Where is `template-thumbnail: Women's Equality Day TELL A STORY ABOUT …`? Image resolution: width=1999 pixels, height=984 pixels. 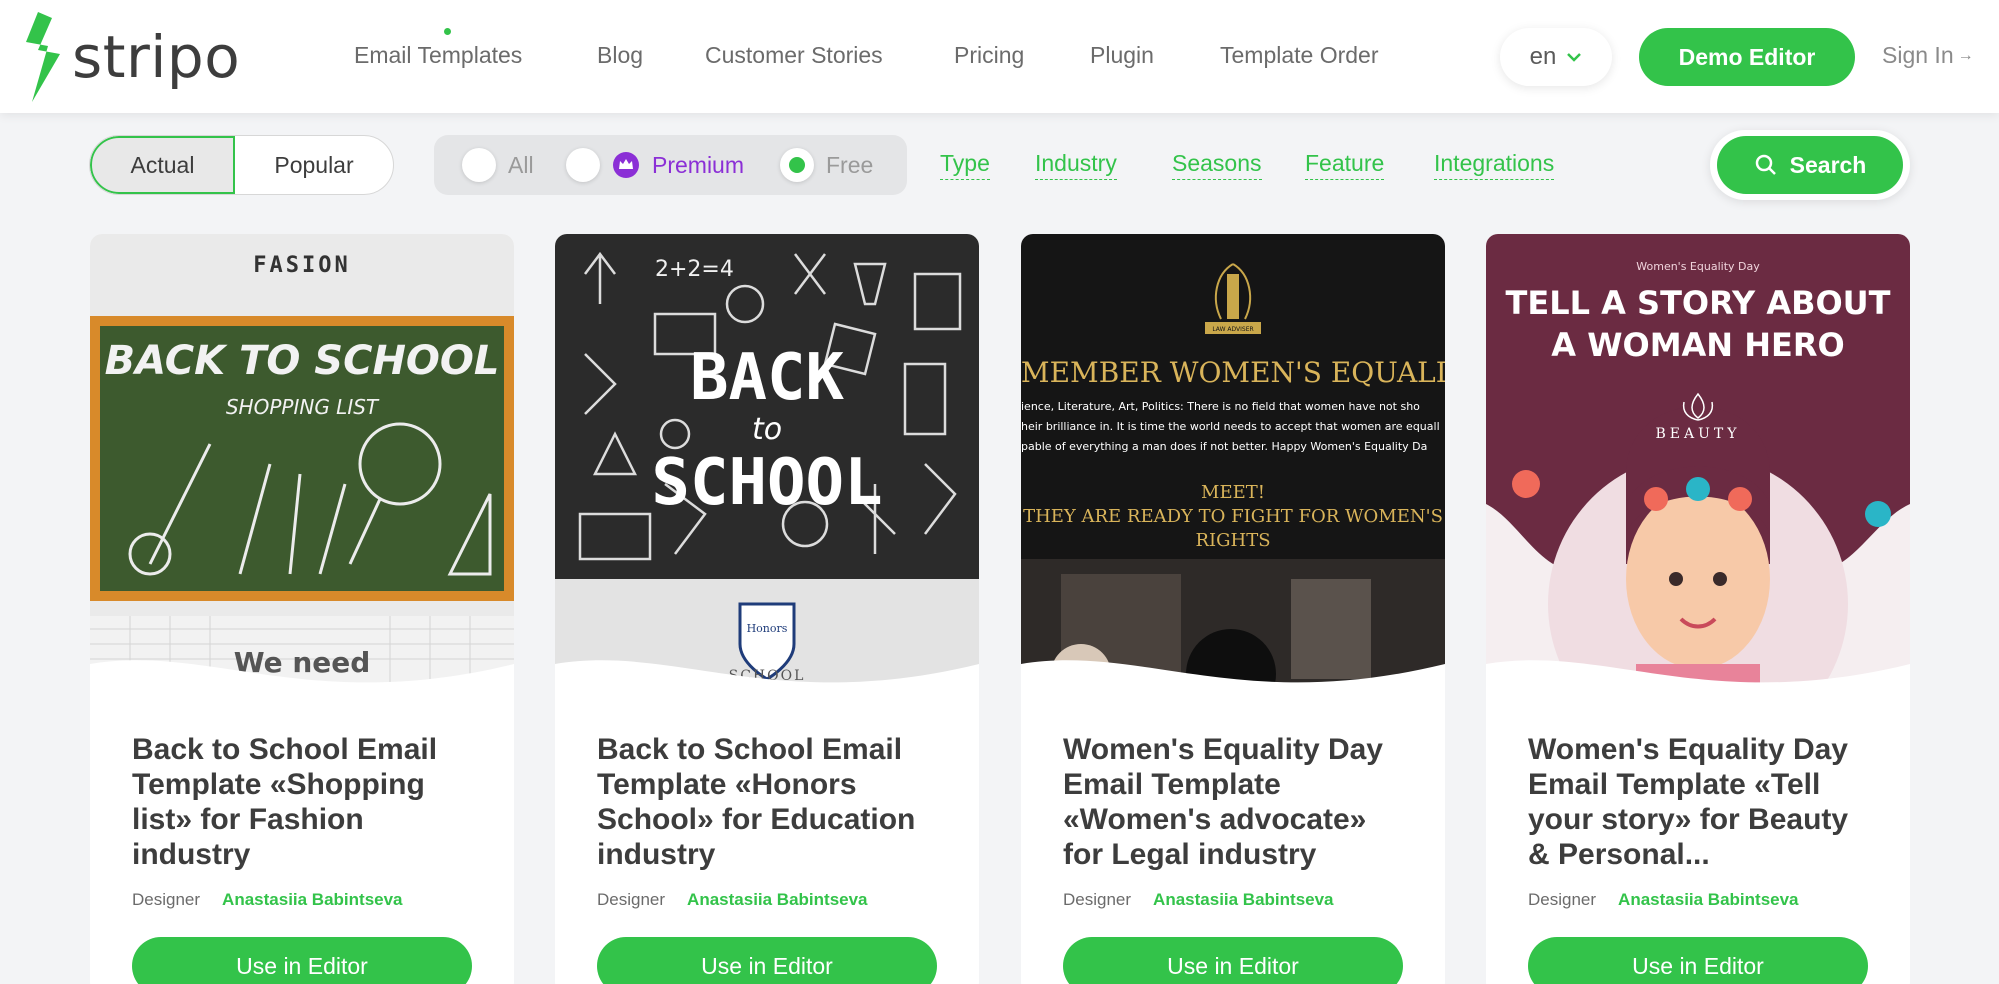
template-thumbnail: Women's Equality Day TELL A STORY ABOUT … is located at coordinates (1698, 469).